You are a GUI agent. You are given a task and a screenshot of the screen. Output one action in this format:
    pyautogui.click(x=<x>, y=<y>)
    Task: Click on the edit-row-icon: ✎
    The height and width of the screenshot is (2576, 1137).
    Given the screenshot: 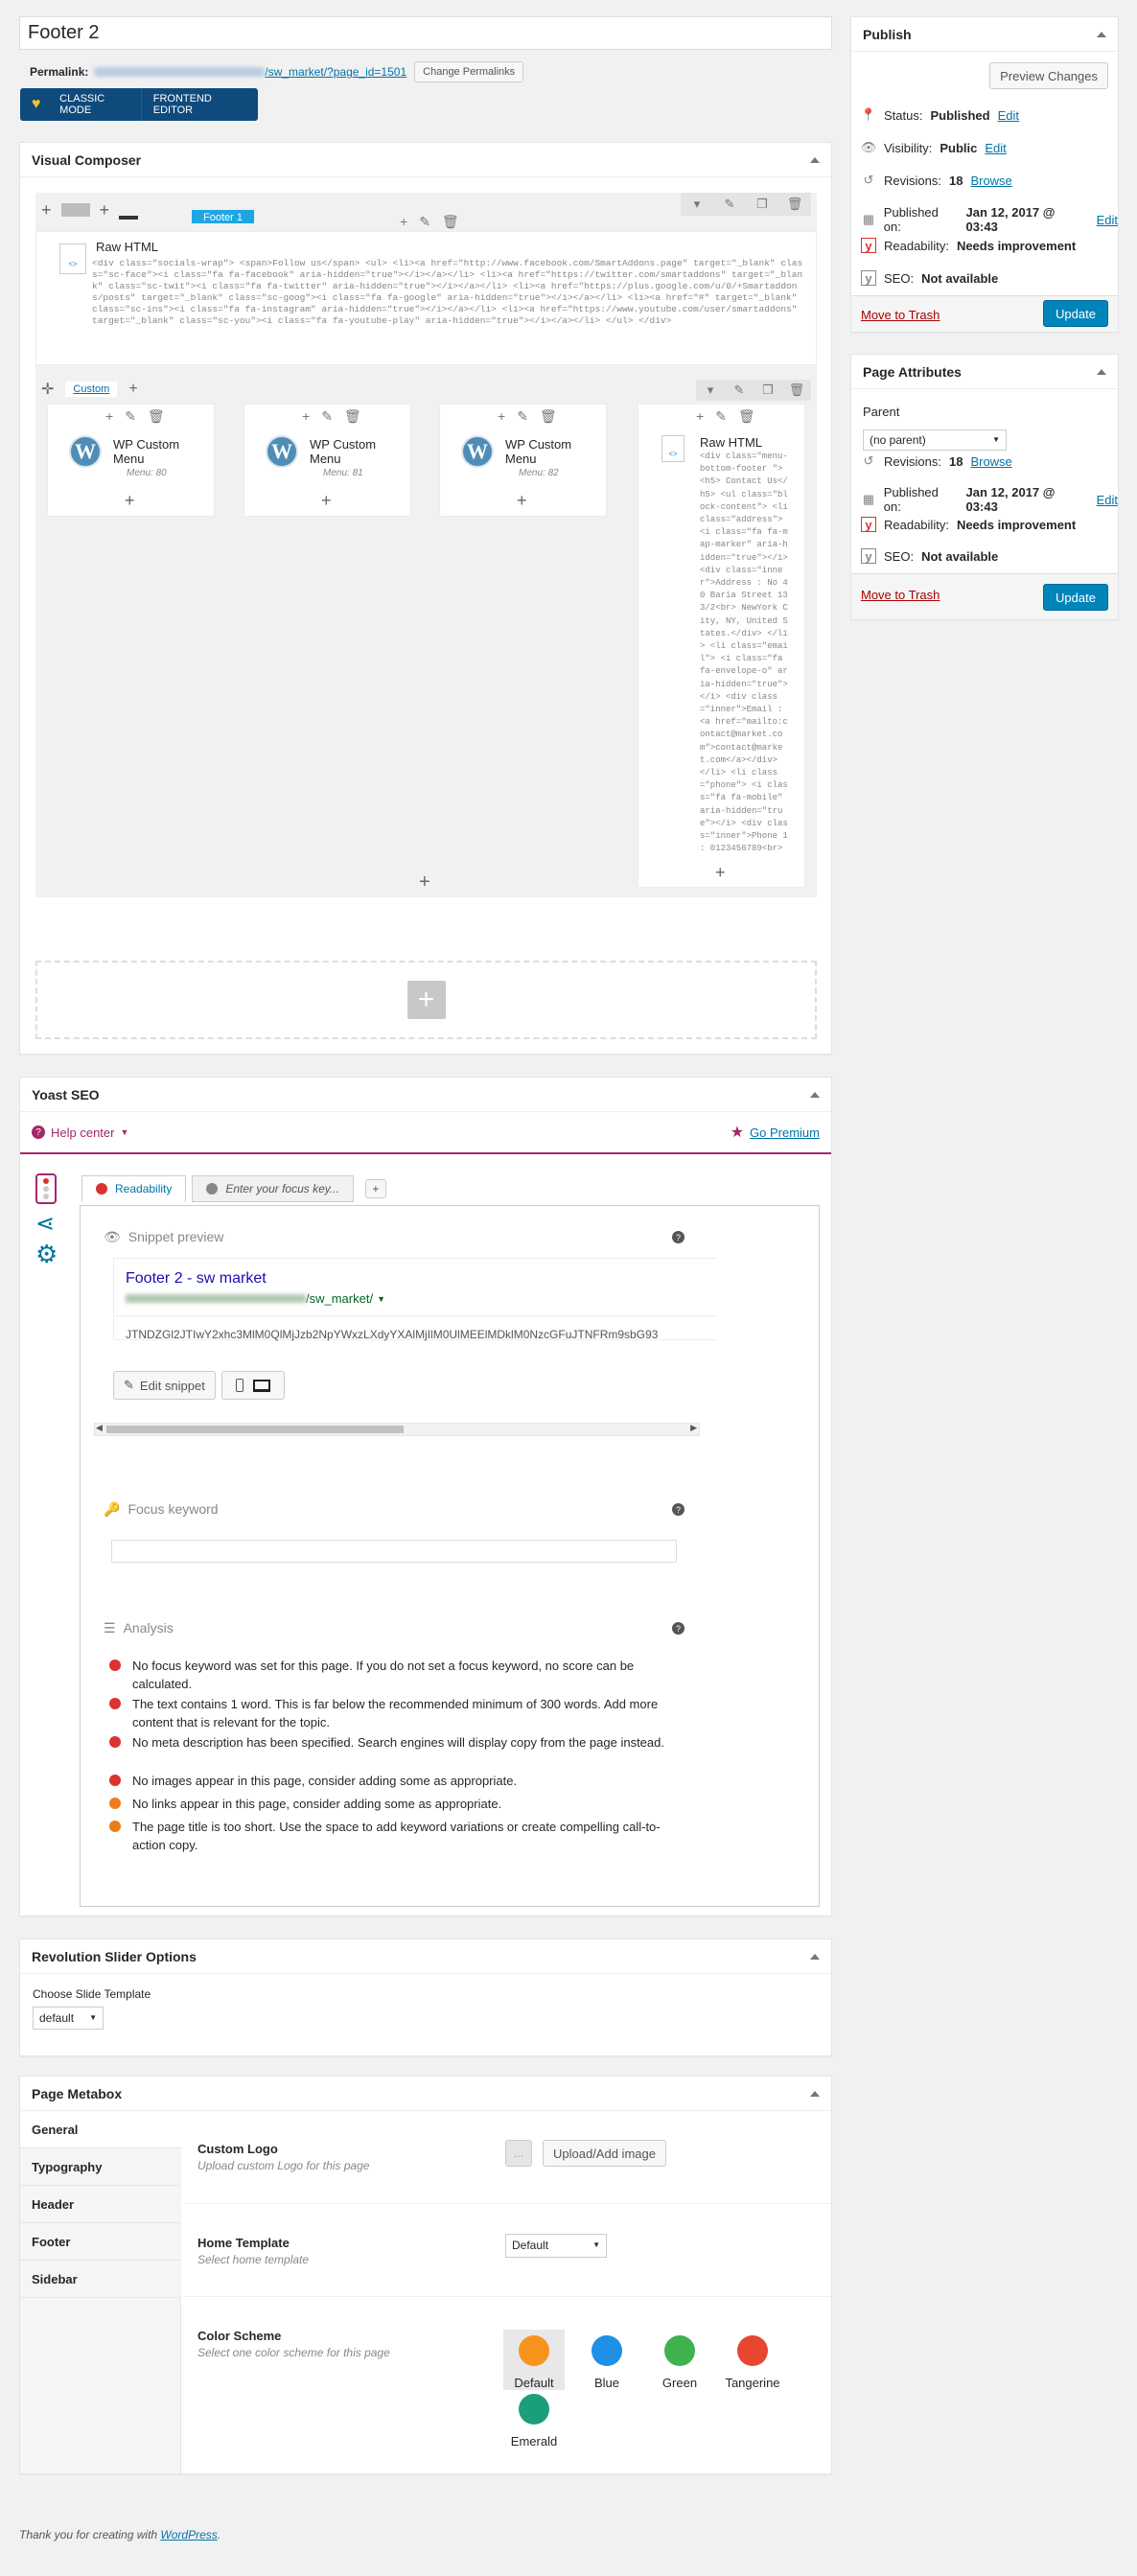 What is the action you would take?
    pyautogui.click(x=729, y=204)
    